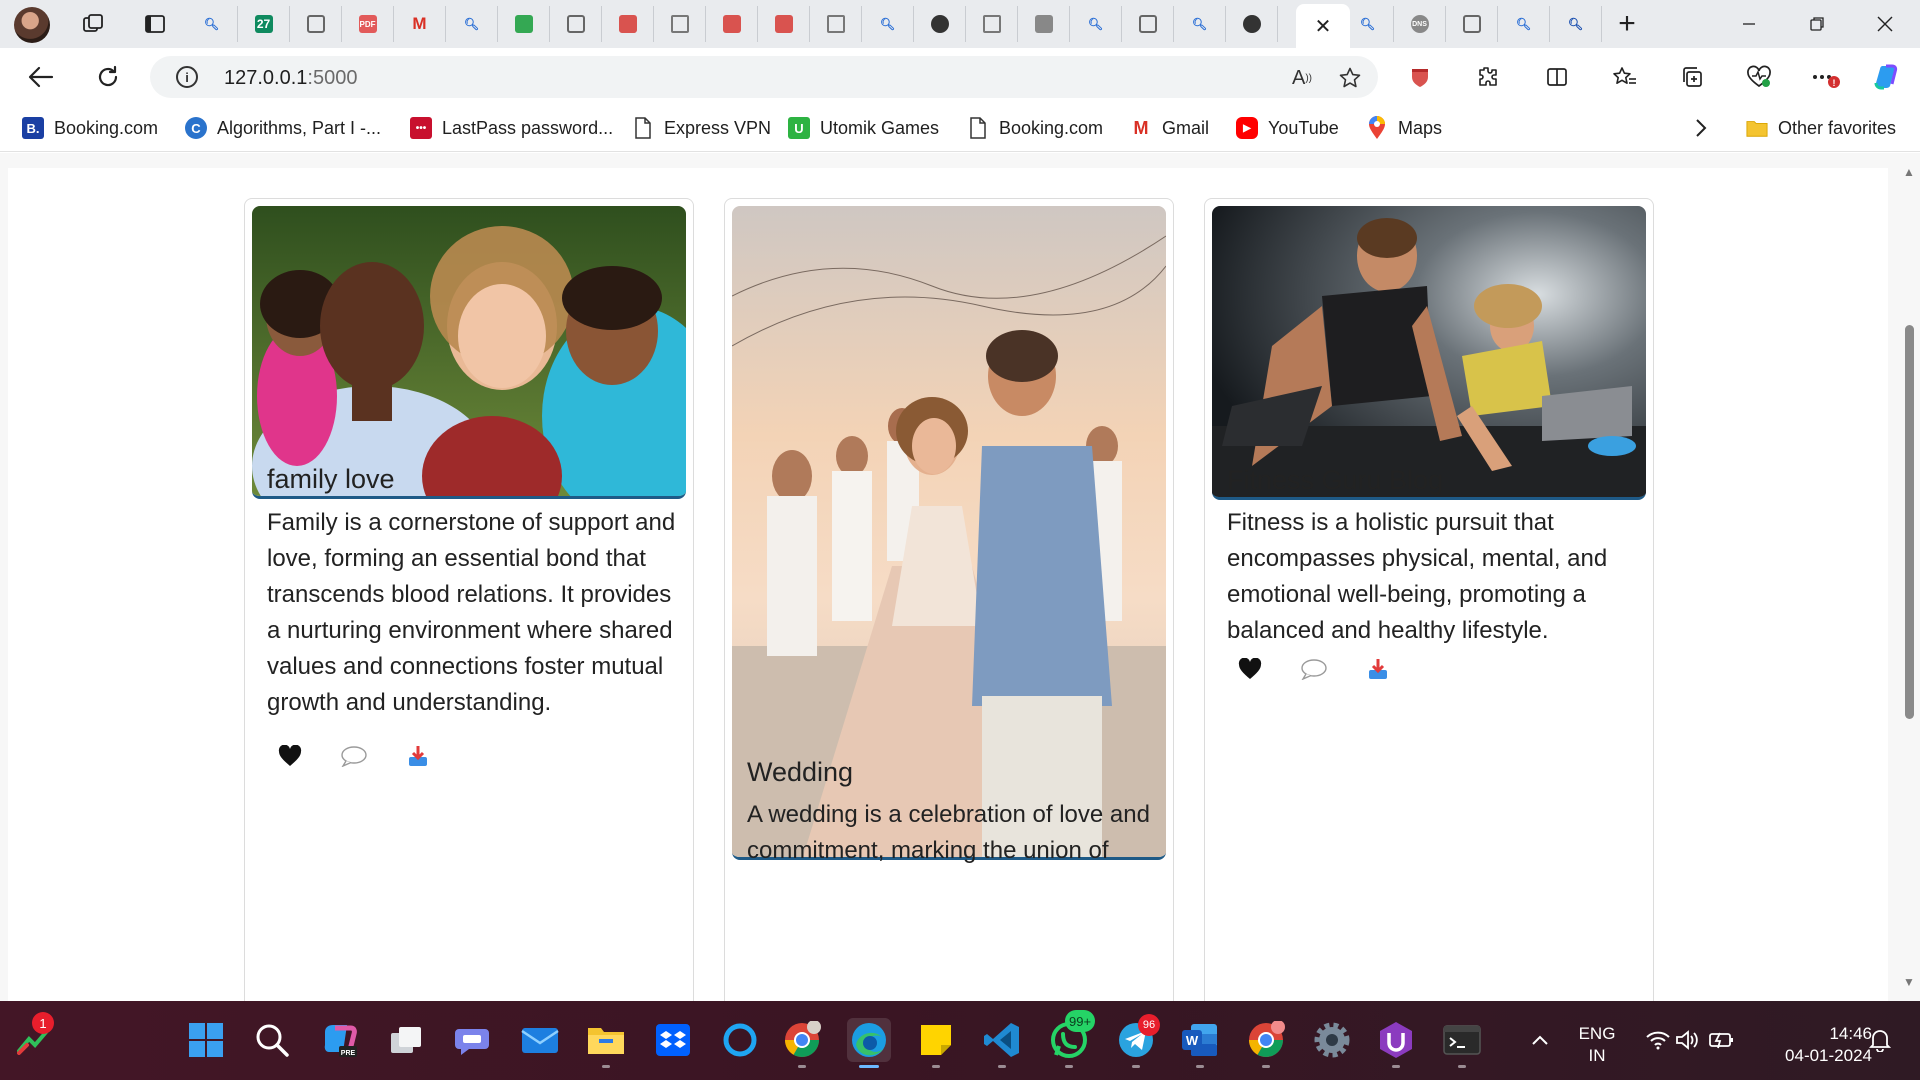 This screenshot has height=1080, width=1920. What do you see at coordinates (1350, 78) in the screenshot?
I see `favorite-star-icon` at bounding box center [1350, 78].